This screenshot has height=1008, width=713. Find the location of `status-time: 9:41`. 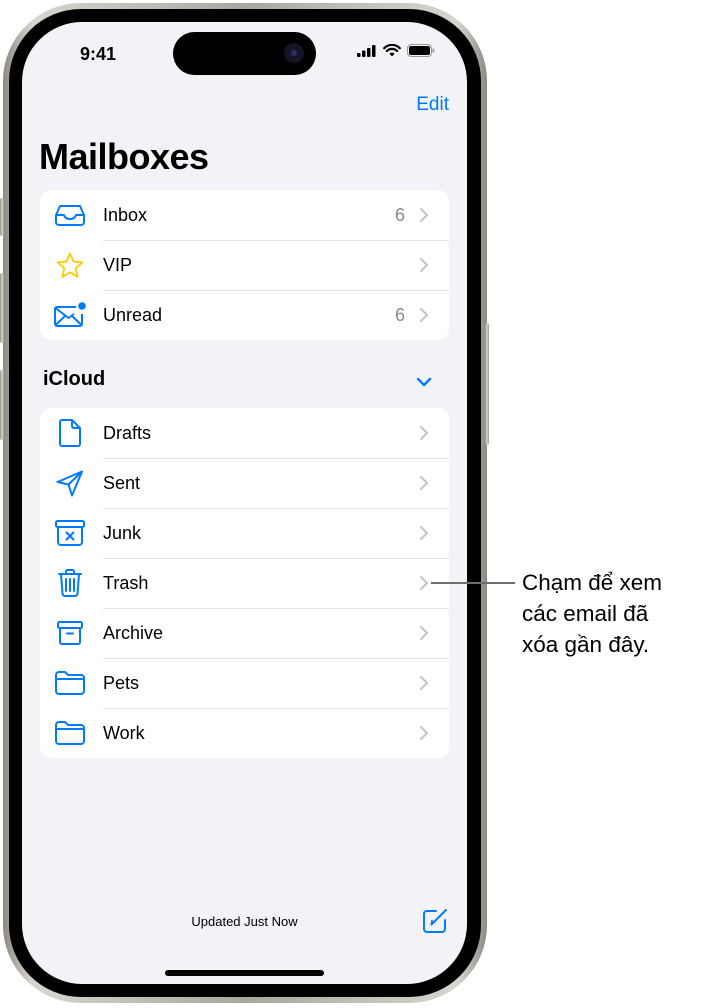

status-time: 9:41 is located at coordinates (98, 54).